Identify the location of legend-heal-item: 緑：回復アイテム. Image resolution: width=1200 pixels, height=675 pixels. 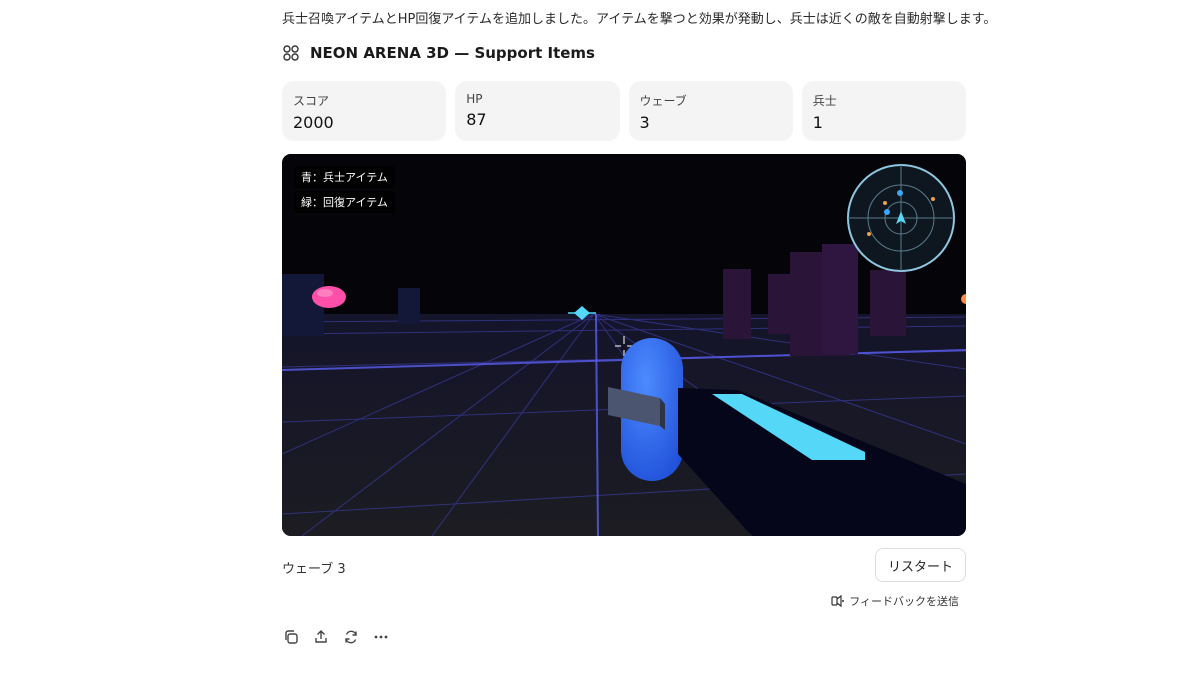
(344, 202).